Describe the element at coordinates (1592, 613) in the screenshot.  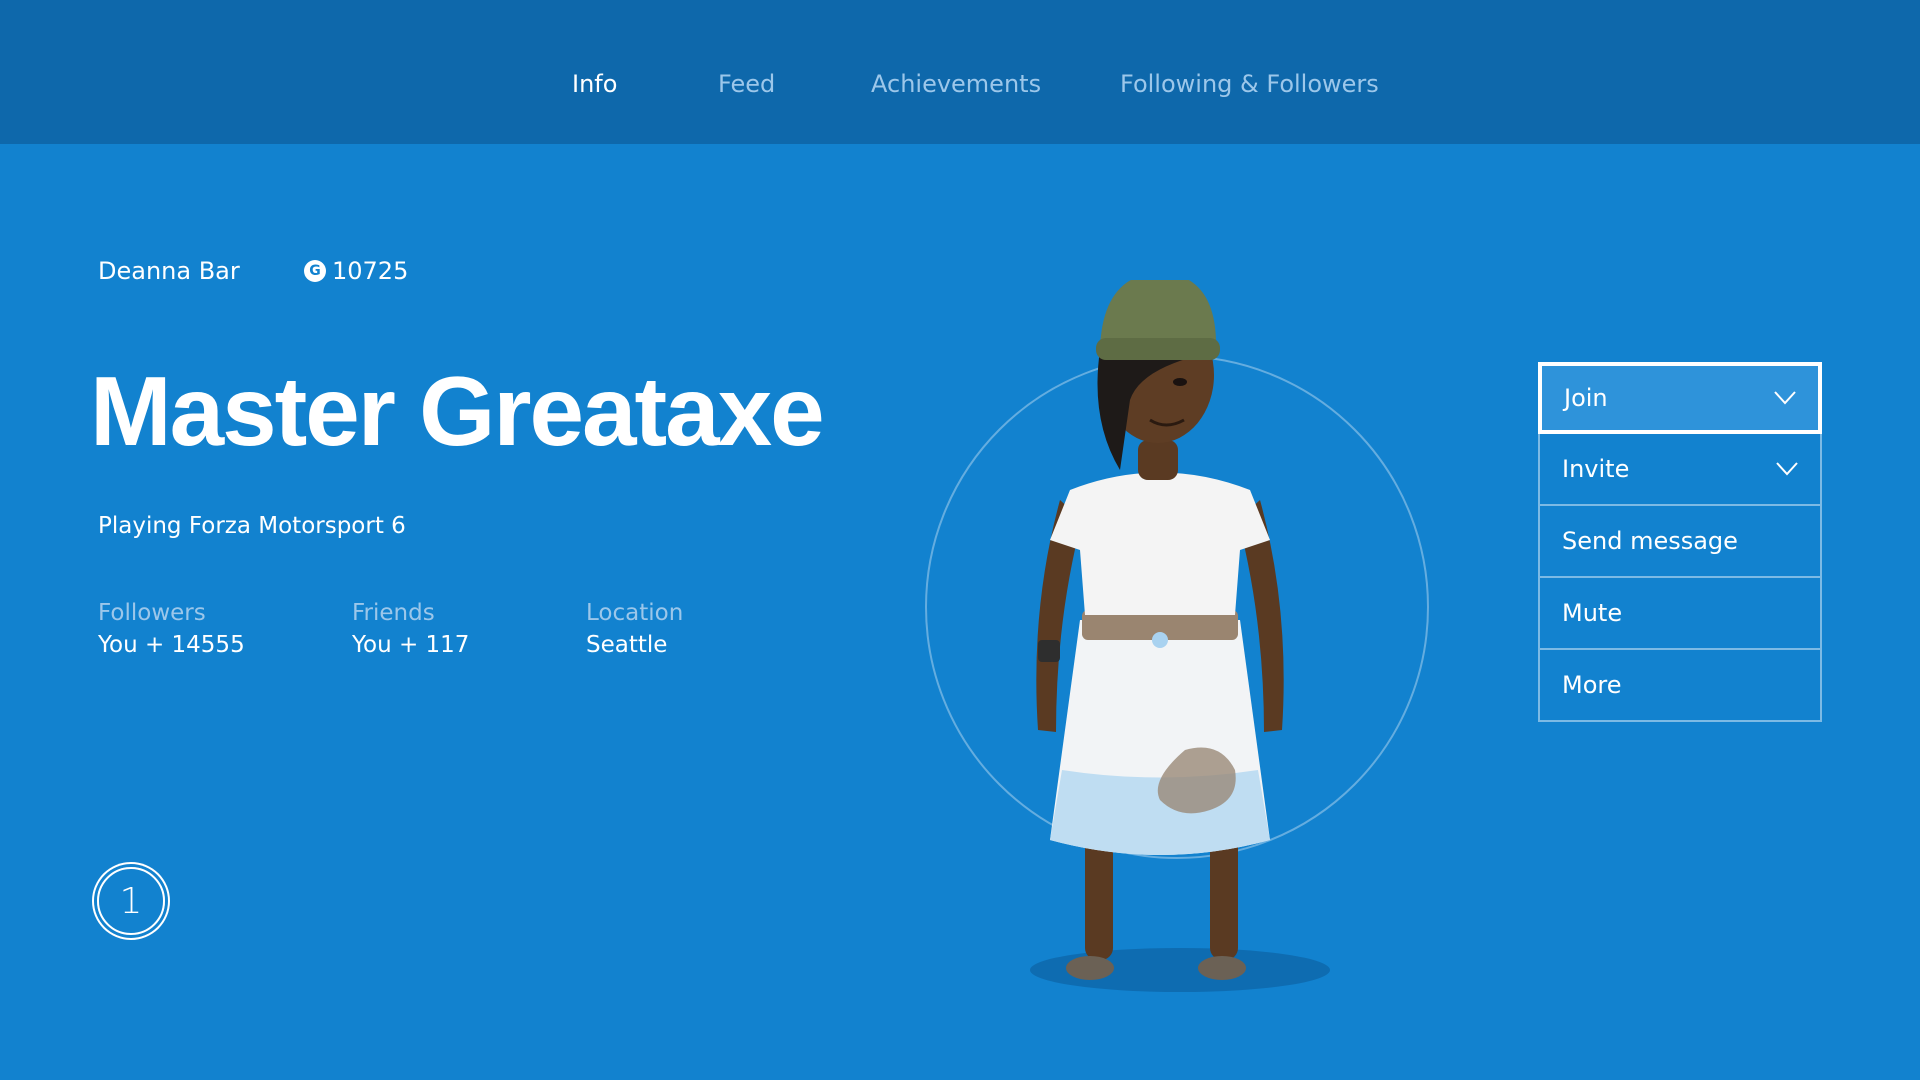
I see `action-label: Mute` at that location.